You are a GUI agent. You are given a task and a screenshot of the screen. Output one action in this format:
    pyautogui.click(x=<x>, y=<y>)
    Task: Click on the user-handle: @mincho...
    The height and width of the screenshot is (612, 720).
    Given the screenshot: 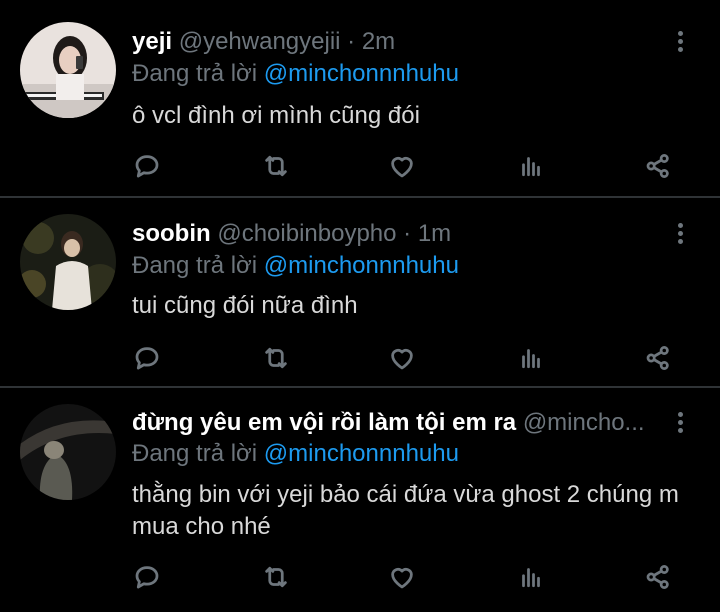 What is the action you would take?
    pyautogui.click(x=584, y=422)
    